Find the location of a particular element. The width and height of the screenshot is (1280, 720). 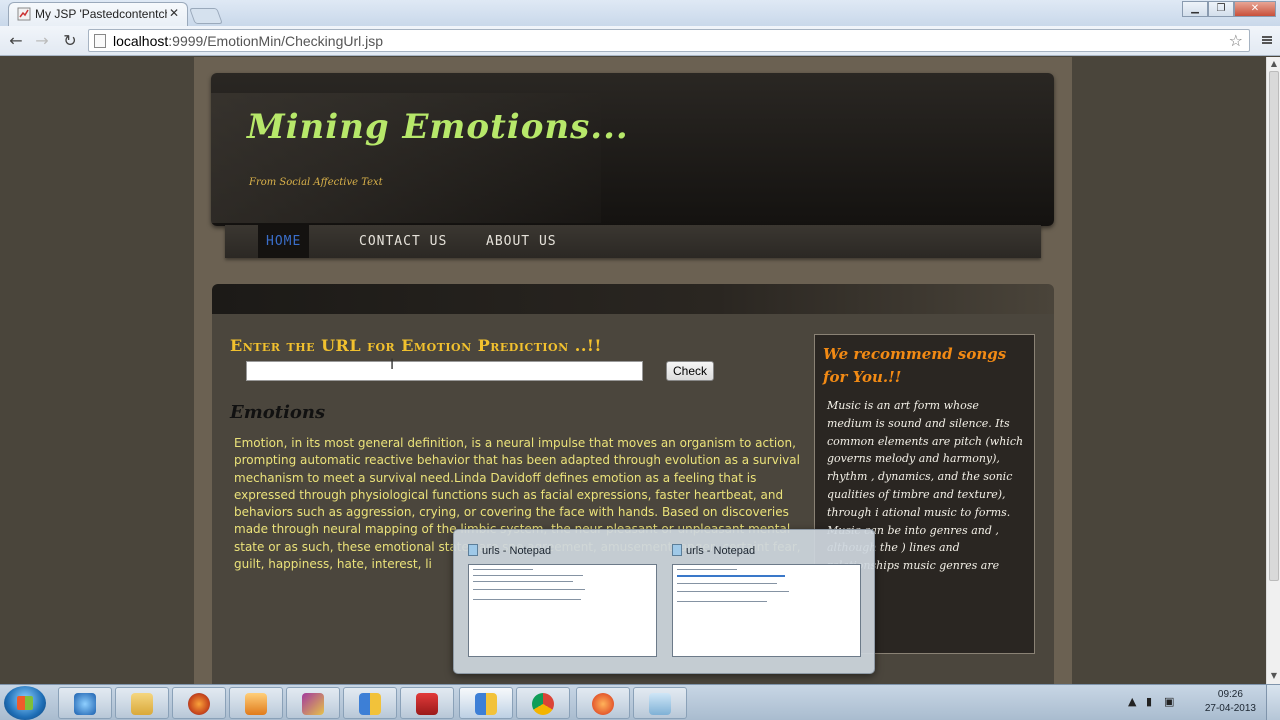

battery-icon: ▮ is located at coordinates (1149, 701).